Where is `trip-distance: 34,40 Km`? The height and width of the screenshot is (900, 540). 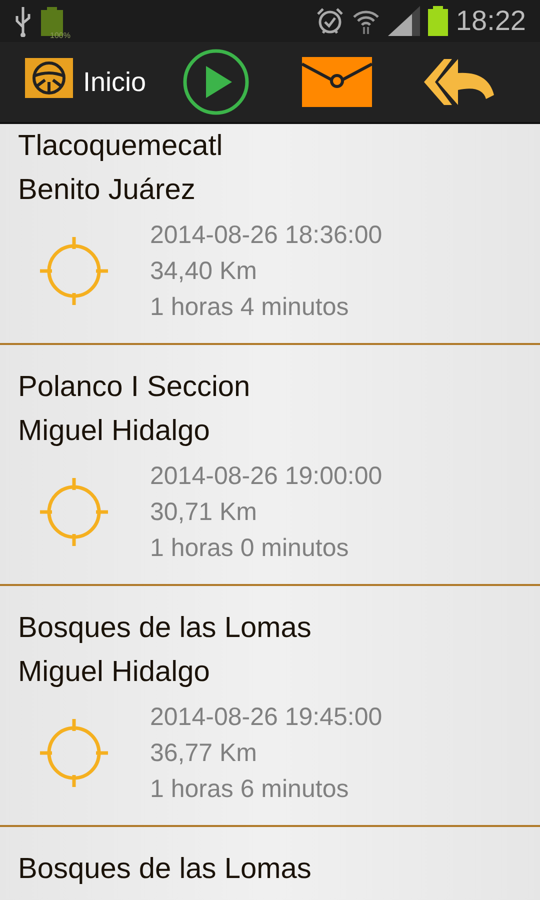
trip-distance: 34,40 Km is located at coordinates (204, 271).